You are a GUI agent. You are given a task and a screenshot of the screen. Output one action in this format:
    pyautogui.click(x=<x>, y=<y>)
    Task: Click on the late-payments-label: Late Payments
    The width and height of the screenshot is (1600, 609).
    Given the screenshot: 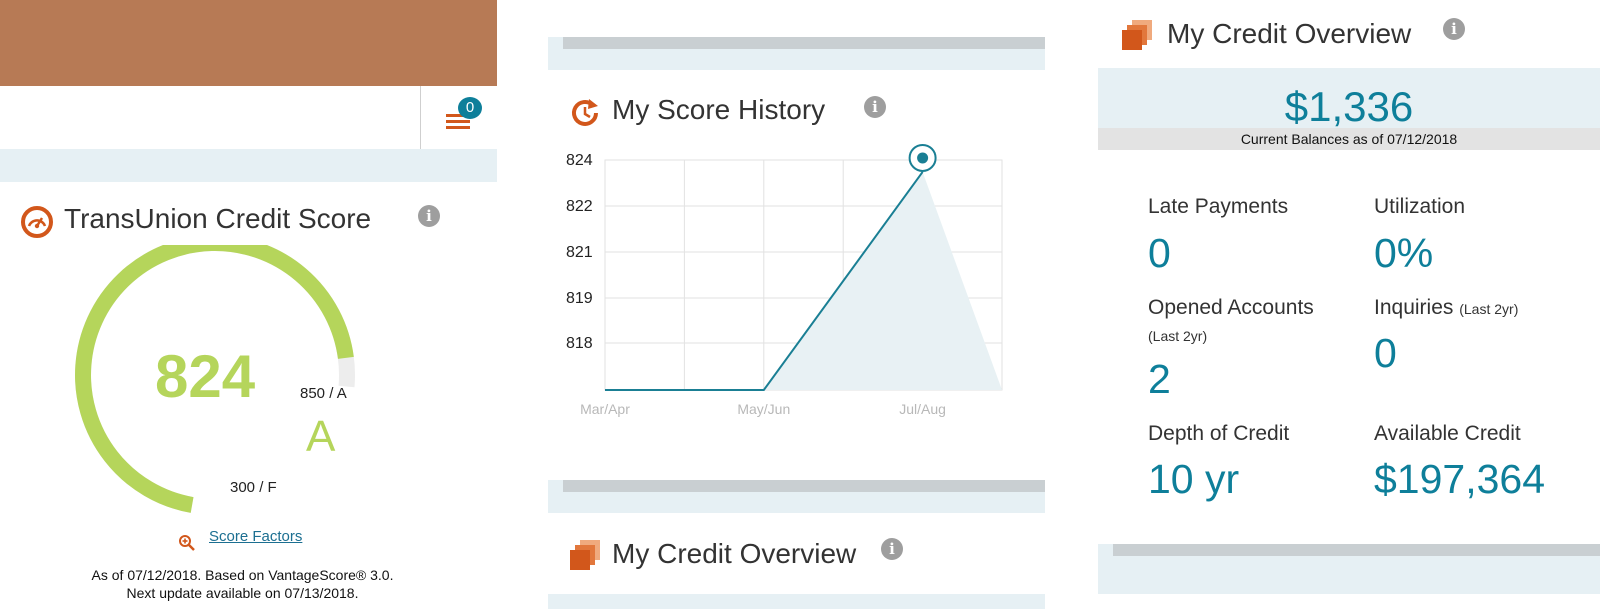 What is the action you would take?
    pyautogui.click(x=1218, y=206)
    